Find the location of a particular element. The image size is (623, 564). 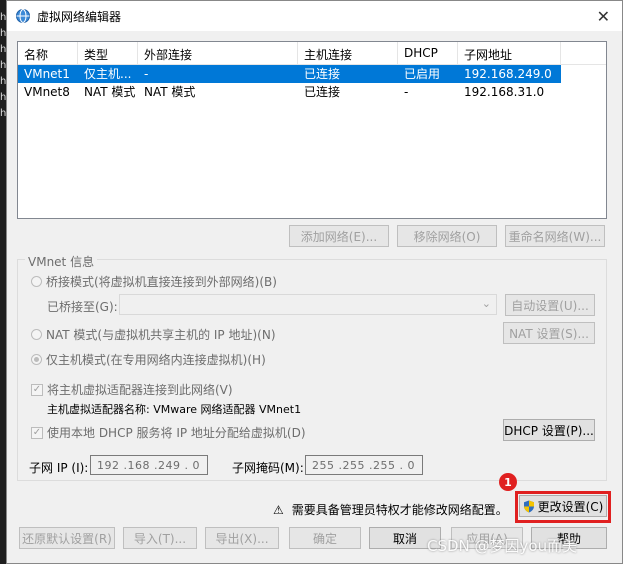

connect-adapter-label: 将主机虚拟适配器连接到此网络(V) is located at coordinates (140, 390).